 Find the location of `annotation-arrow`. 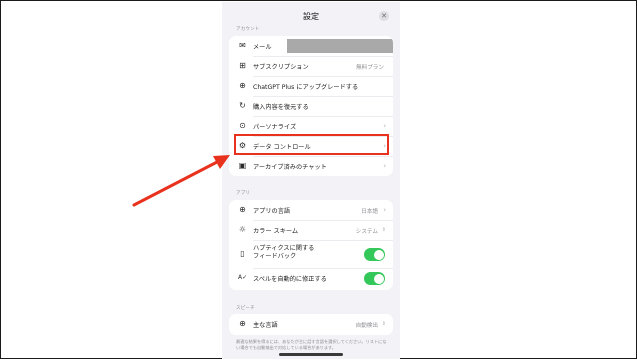

annotation-arrow is located at coordinates (181, 181).